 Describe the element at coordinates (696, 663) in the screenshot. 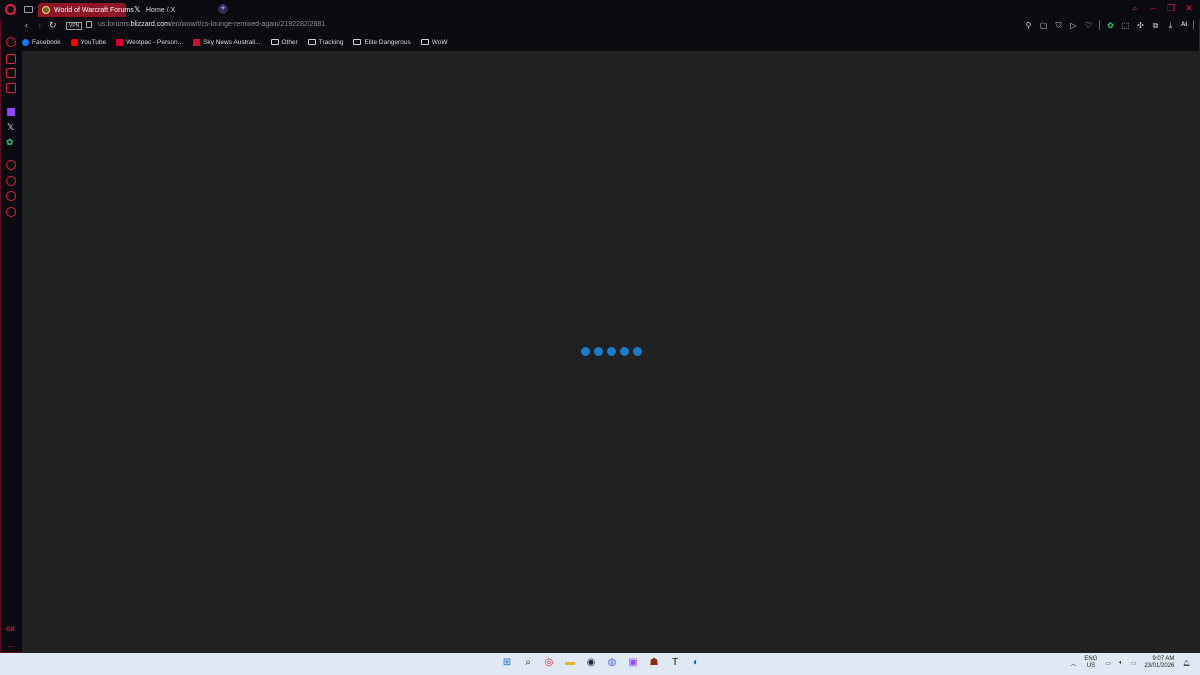

I see `edge-icon: ◐` at that location.